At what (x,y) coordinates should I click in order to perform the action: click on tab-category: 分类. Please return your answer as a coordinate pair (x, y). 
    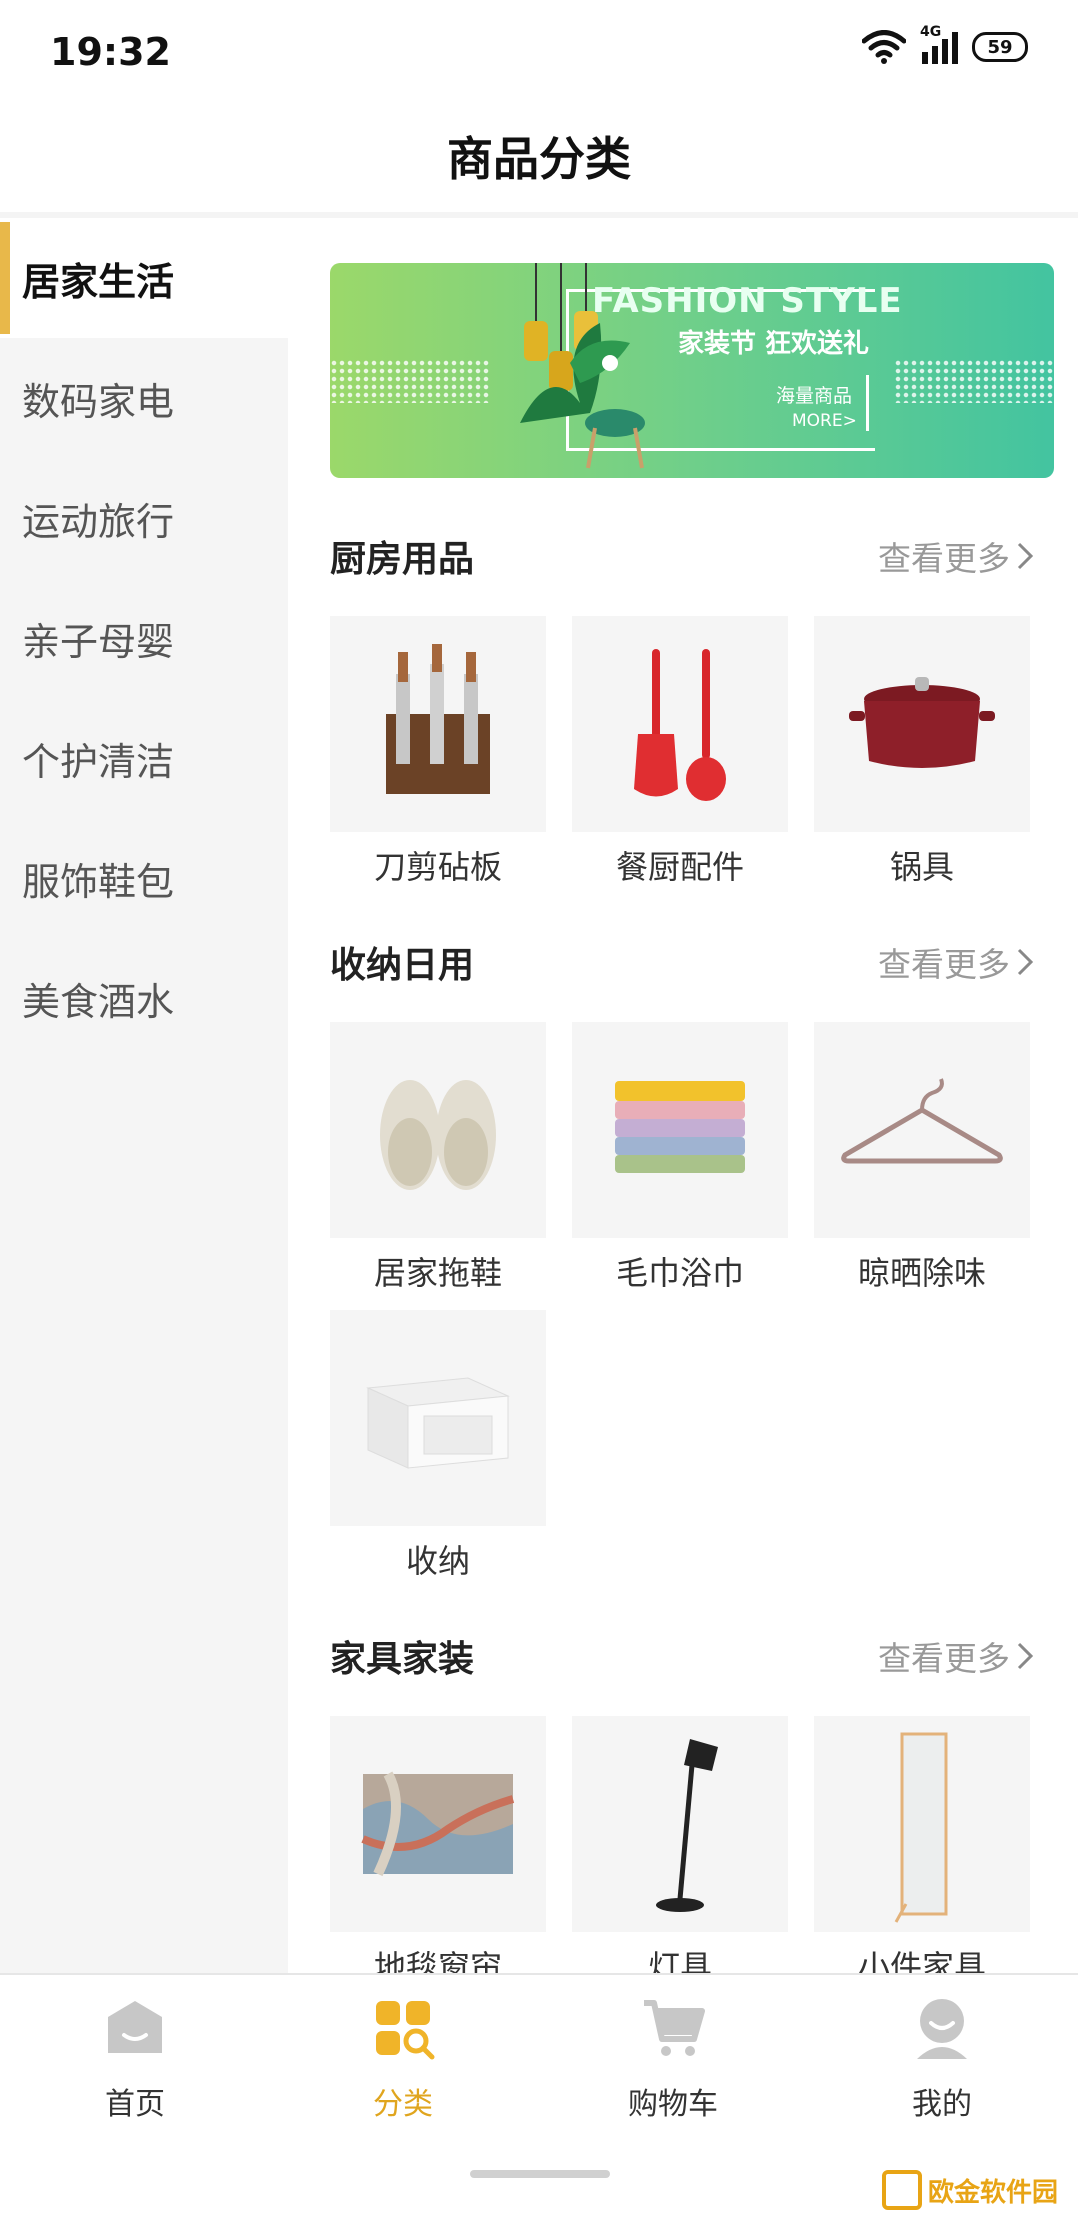
    Looking at the image, I should click on (403, 2059).